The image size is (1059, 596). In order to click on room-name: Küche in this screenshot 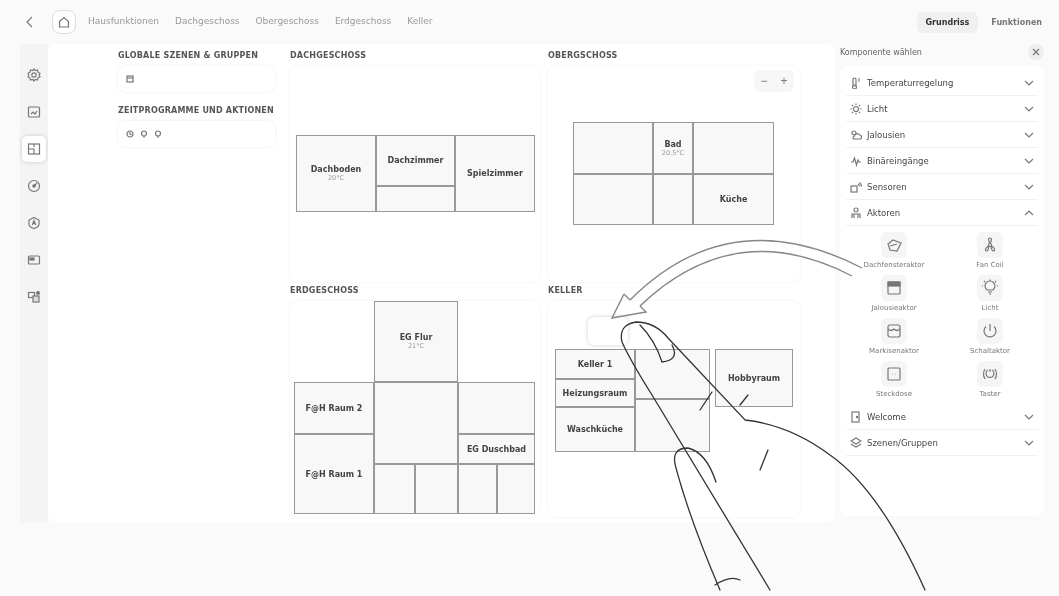, I will do `click(733, 199)`.